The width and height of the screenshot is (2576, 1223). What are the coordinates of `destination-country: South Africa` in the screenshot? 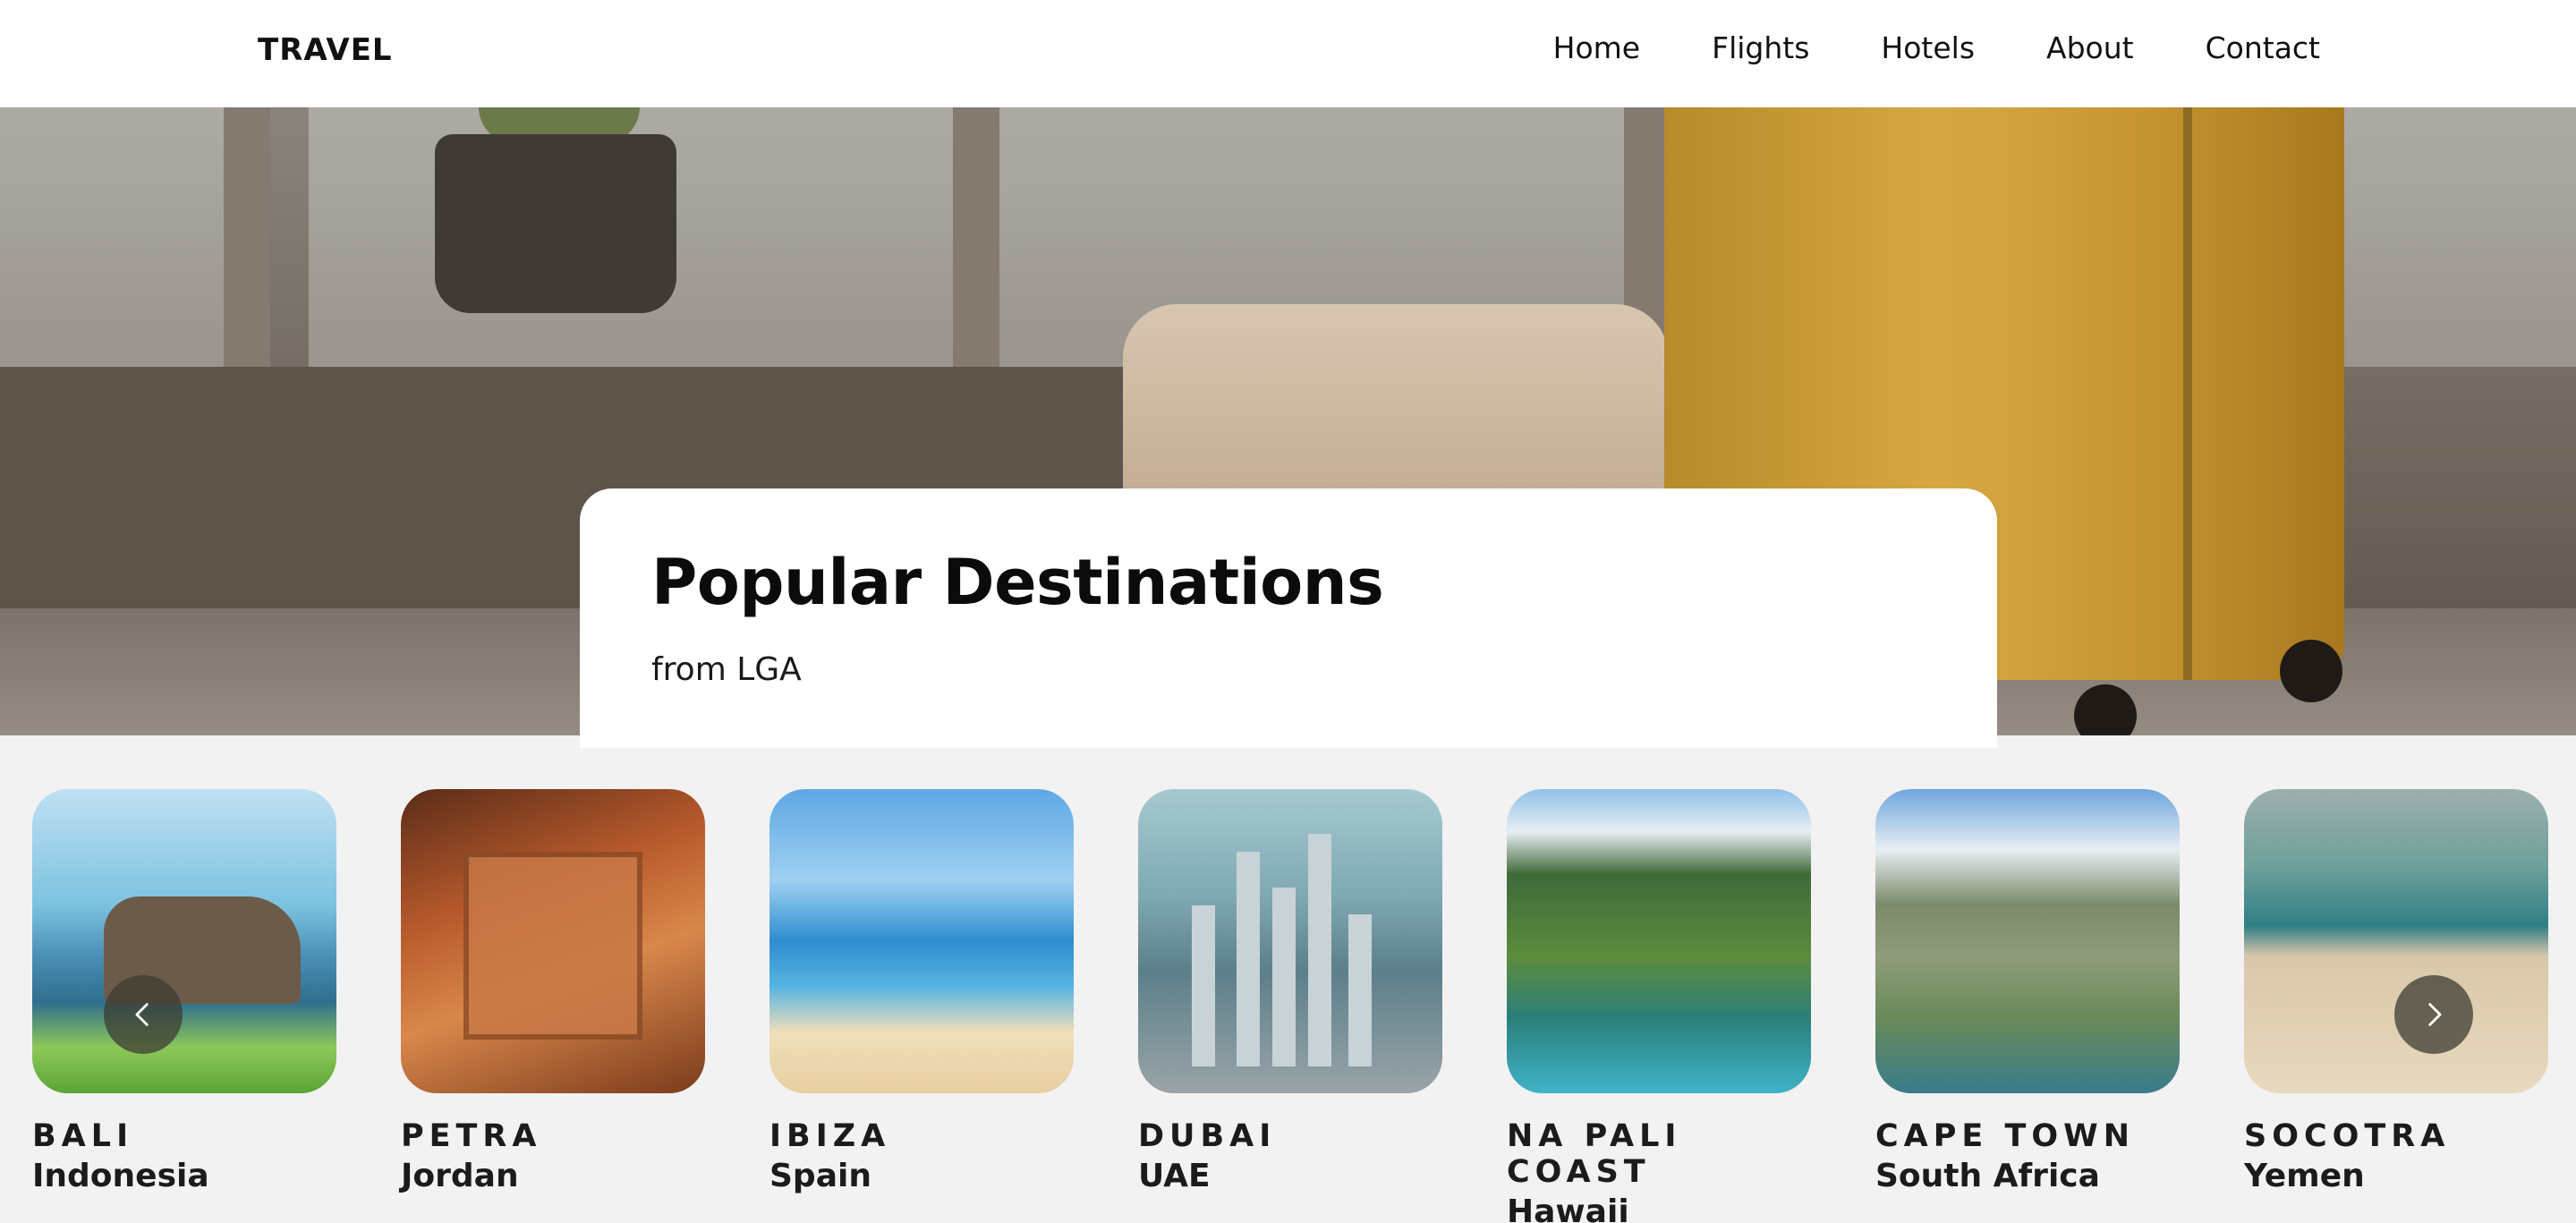 It's located at (1987, 1176).